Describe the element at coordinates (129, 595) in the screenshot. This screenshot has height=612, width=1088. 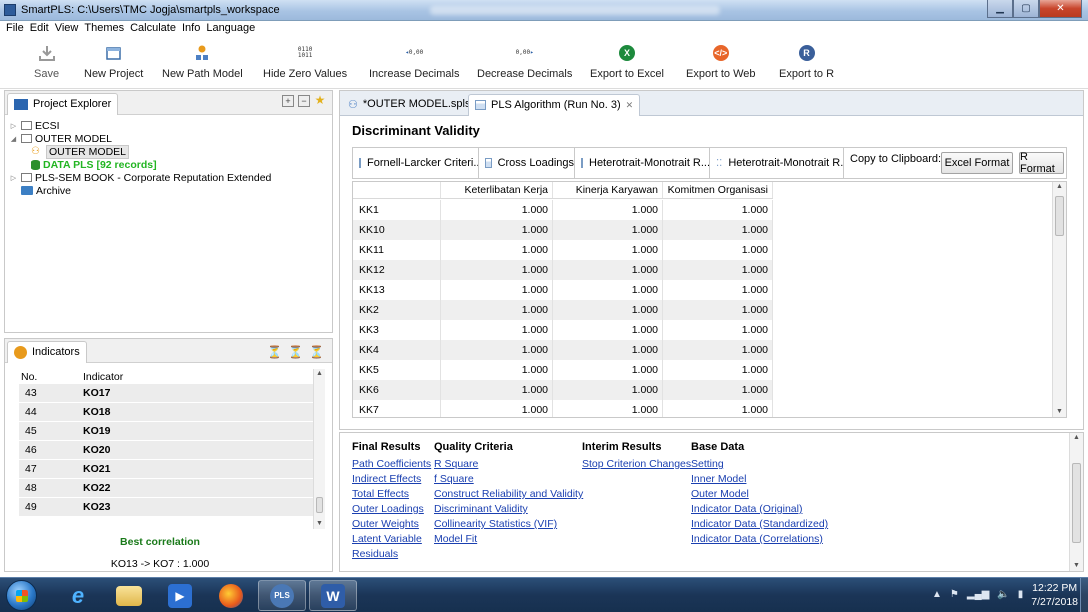
I see `file-explorer-icon` at that location.